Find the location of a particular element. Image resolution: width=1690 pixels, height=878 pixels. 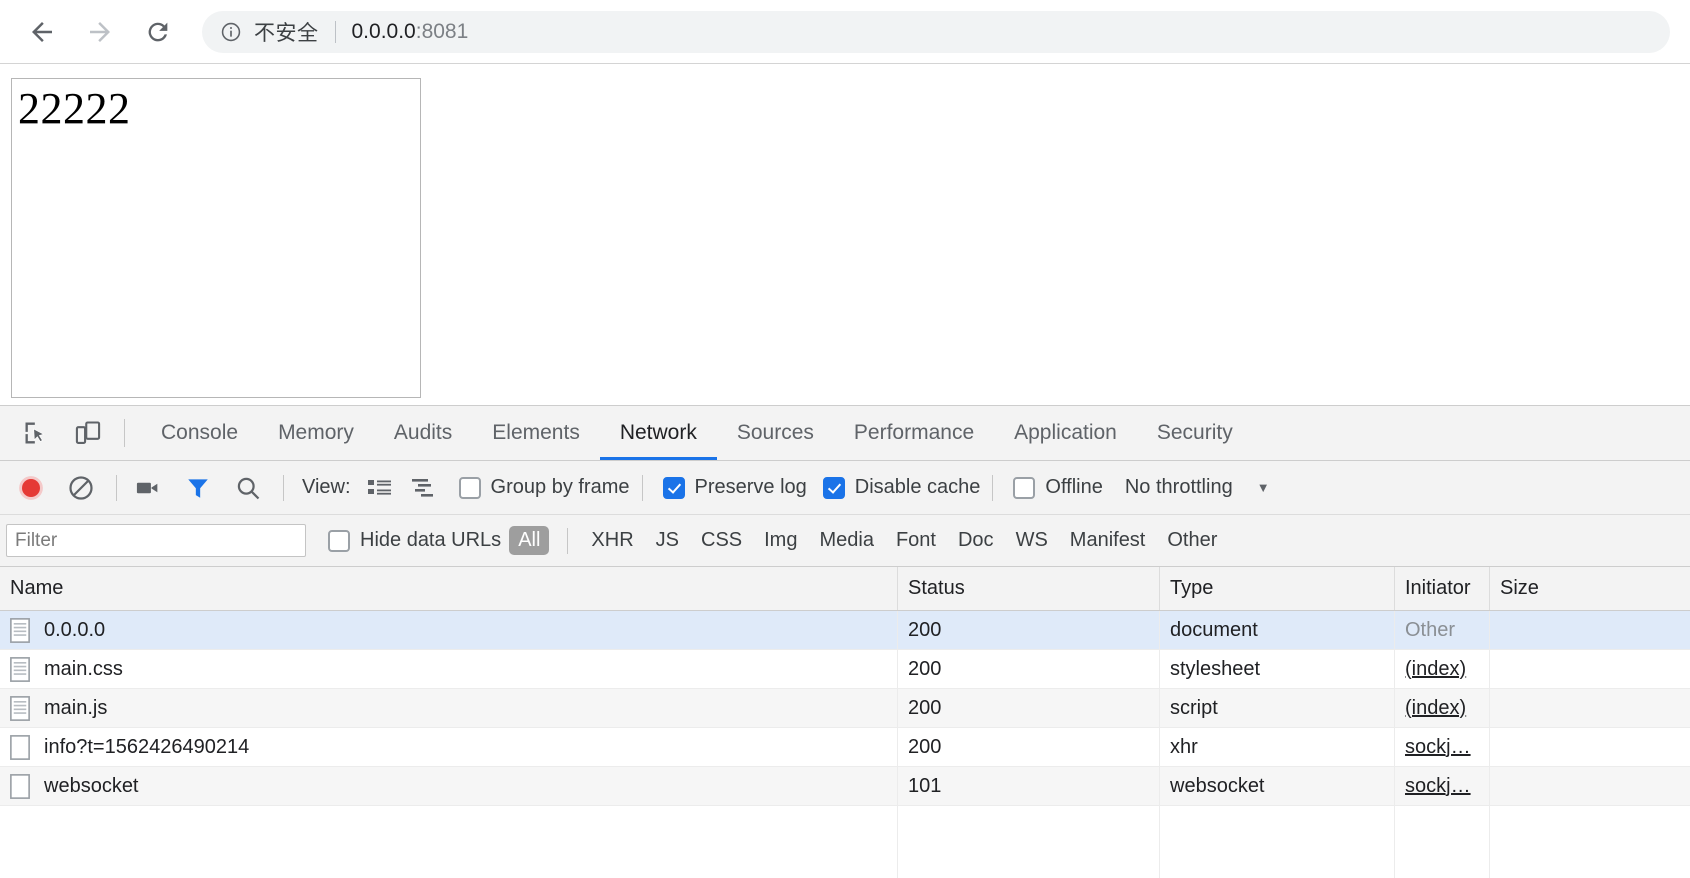

search-button is located at coordinates (248, 488).